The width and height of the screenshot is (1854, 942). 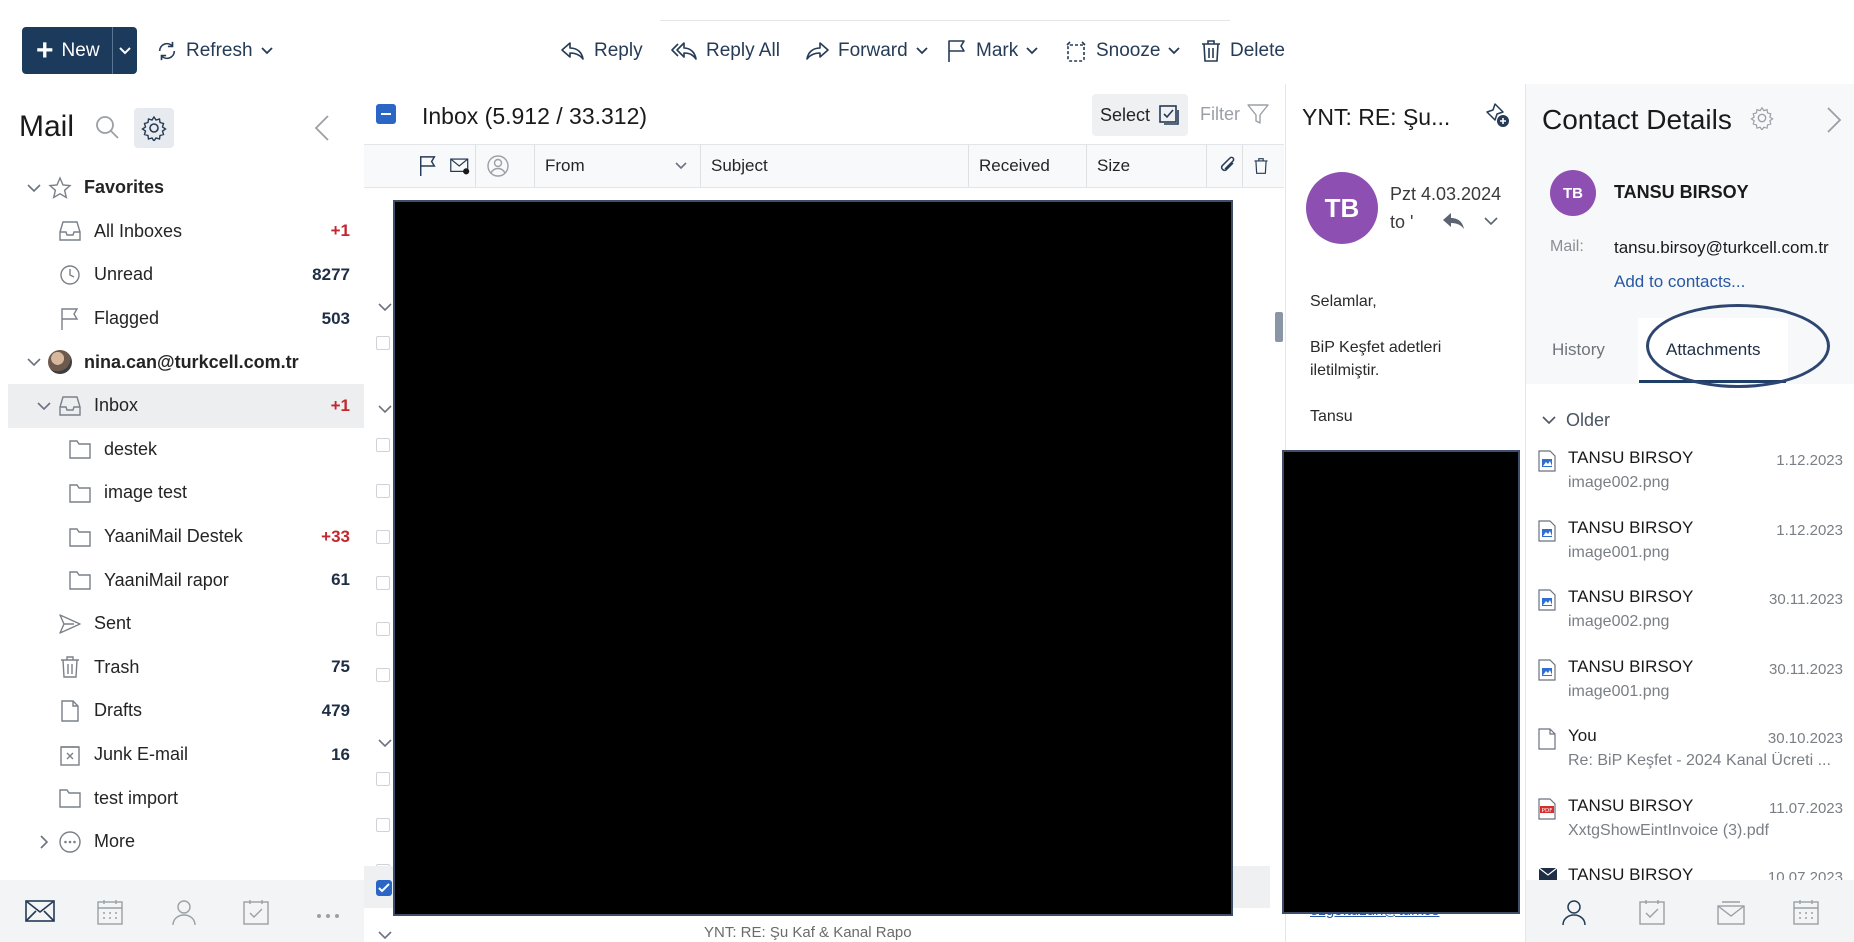 What do you see at coordinates (154, 128) in the screenshot?
I see `settings-button` at bounding box center [154, 128].